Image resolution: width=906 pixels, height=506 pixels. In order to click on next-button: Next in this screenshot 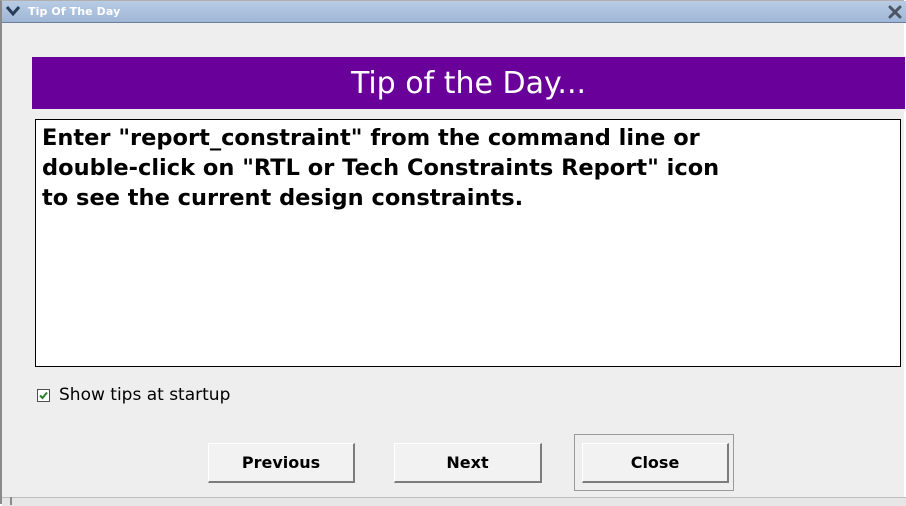, I will do `click(468, 463)`.